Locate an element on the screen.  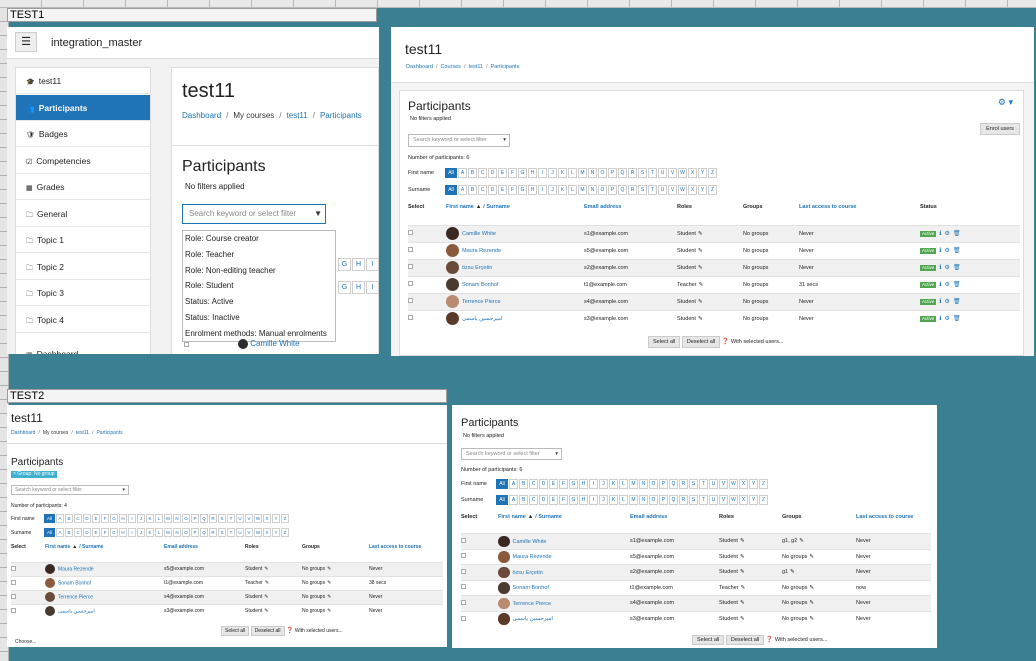
alphabet-letter: U is located at coordinates (713, 500).